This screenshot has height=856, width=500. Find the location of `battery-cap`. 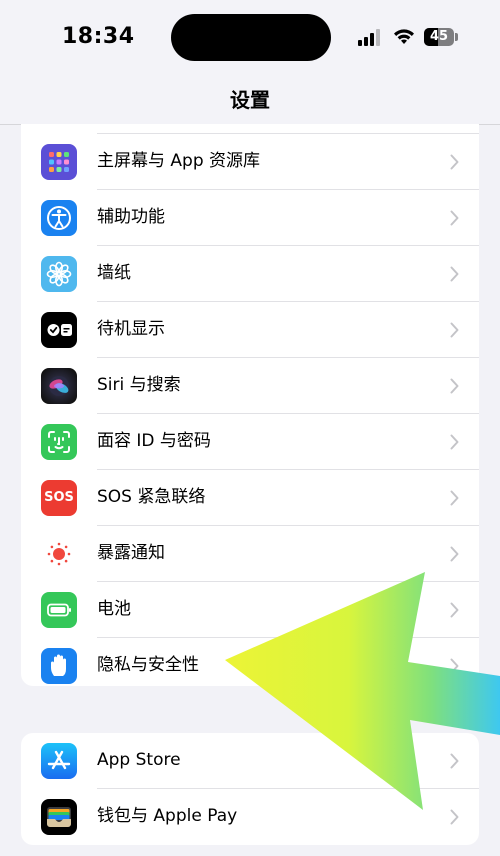

battery-cap is located at coordinates (456, 37).